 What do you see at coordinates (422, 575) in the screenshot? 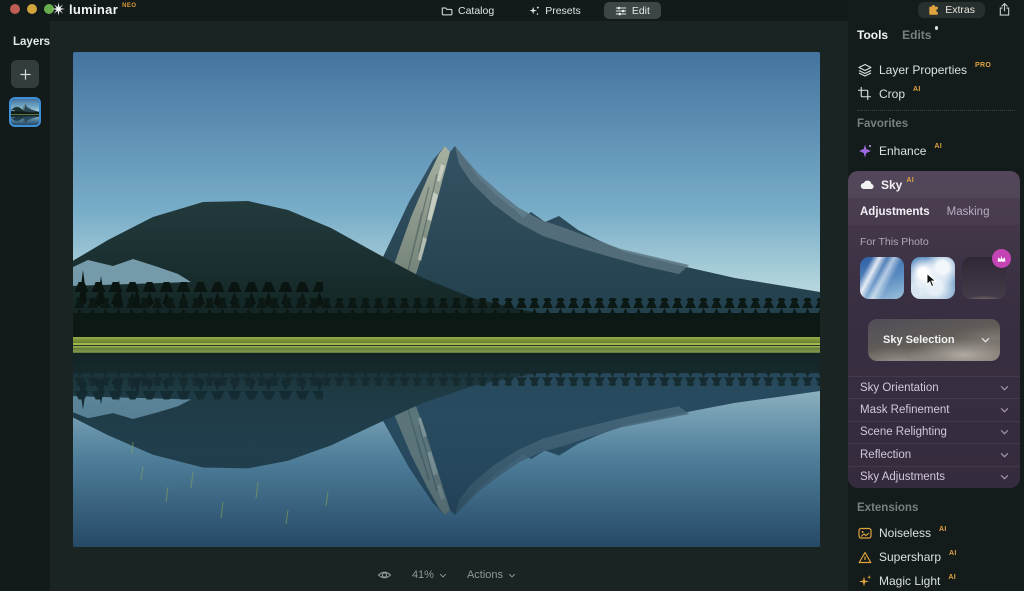
I see `zoom-level-value: 41%` at bounding box center [422, 575].